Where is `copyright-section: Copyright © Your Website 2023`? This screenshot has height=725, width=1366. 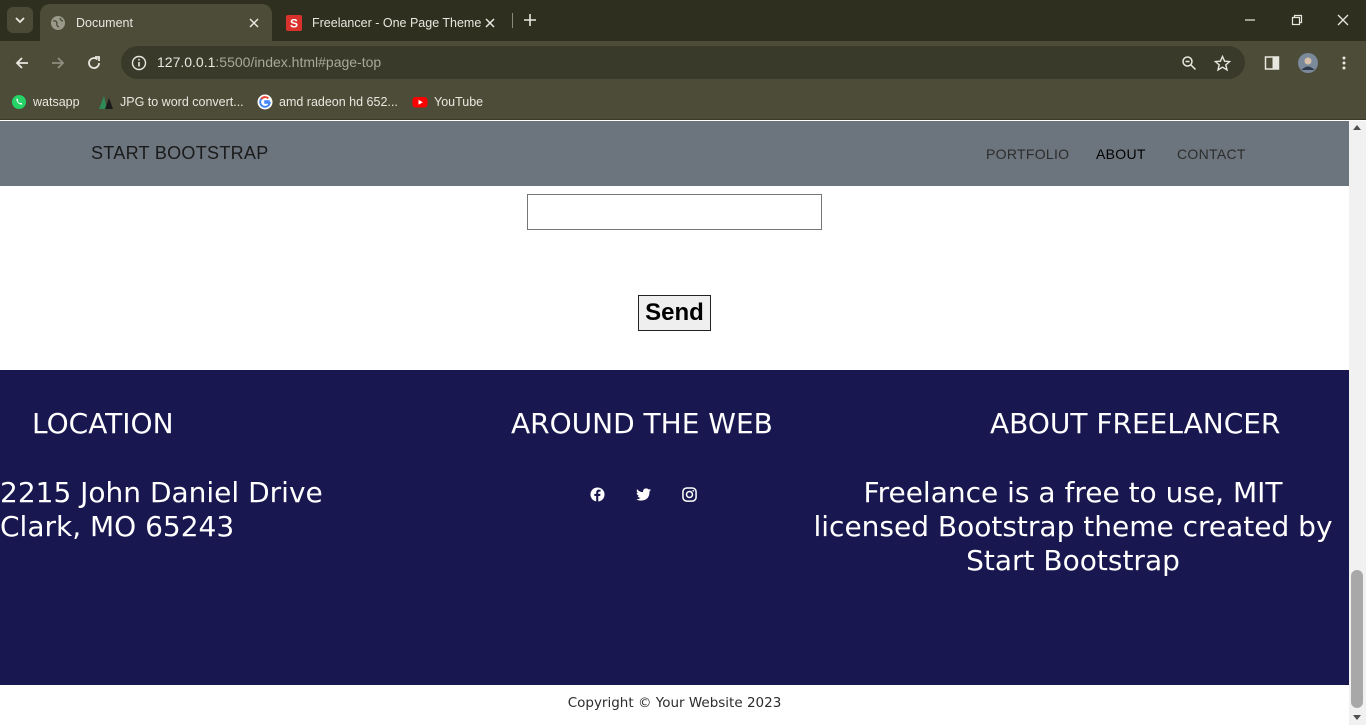
copyright-section: Copyright © Your Website 2023 is located at coordinates (674, 705).